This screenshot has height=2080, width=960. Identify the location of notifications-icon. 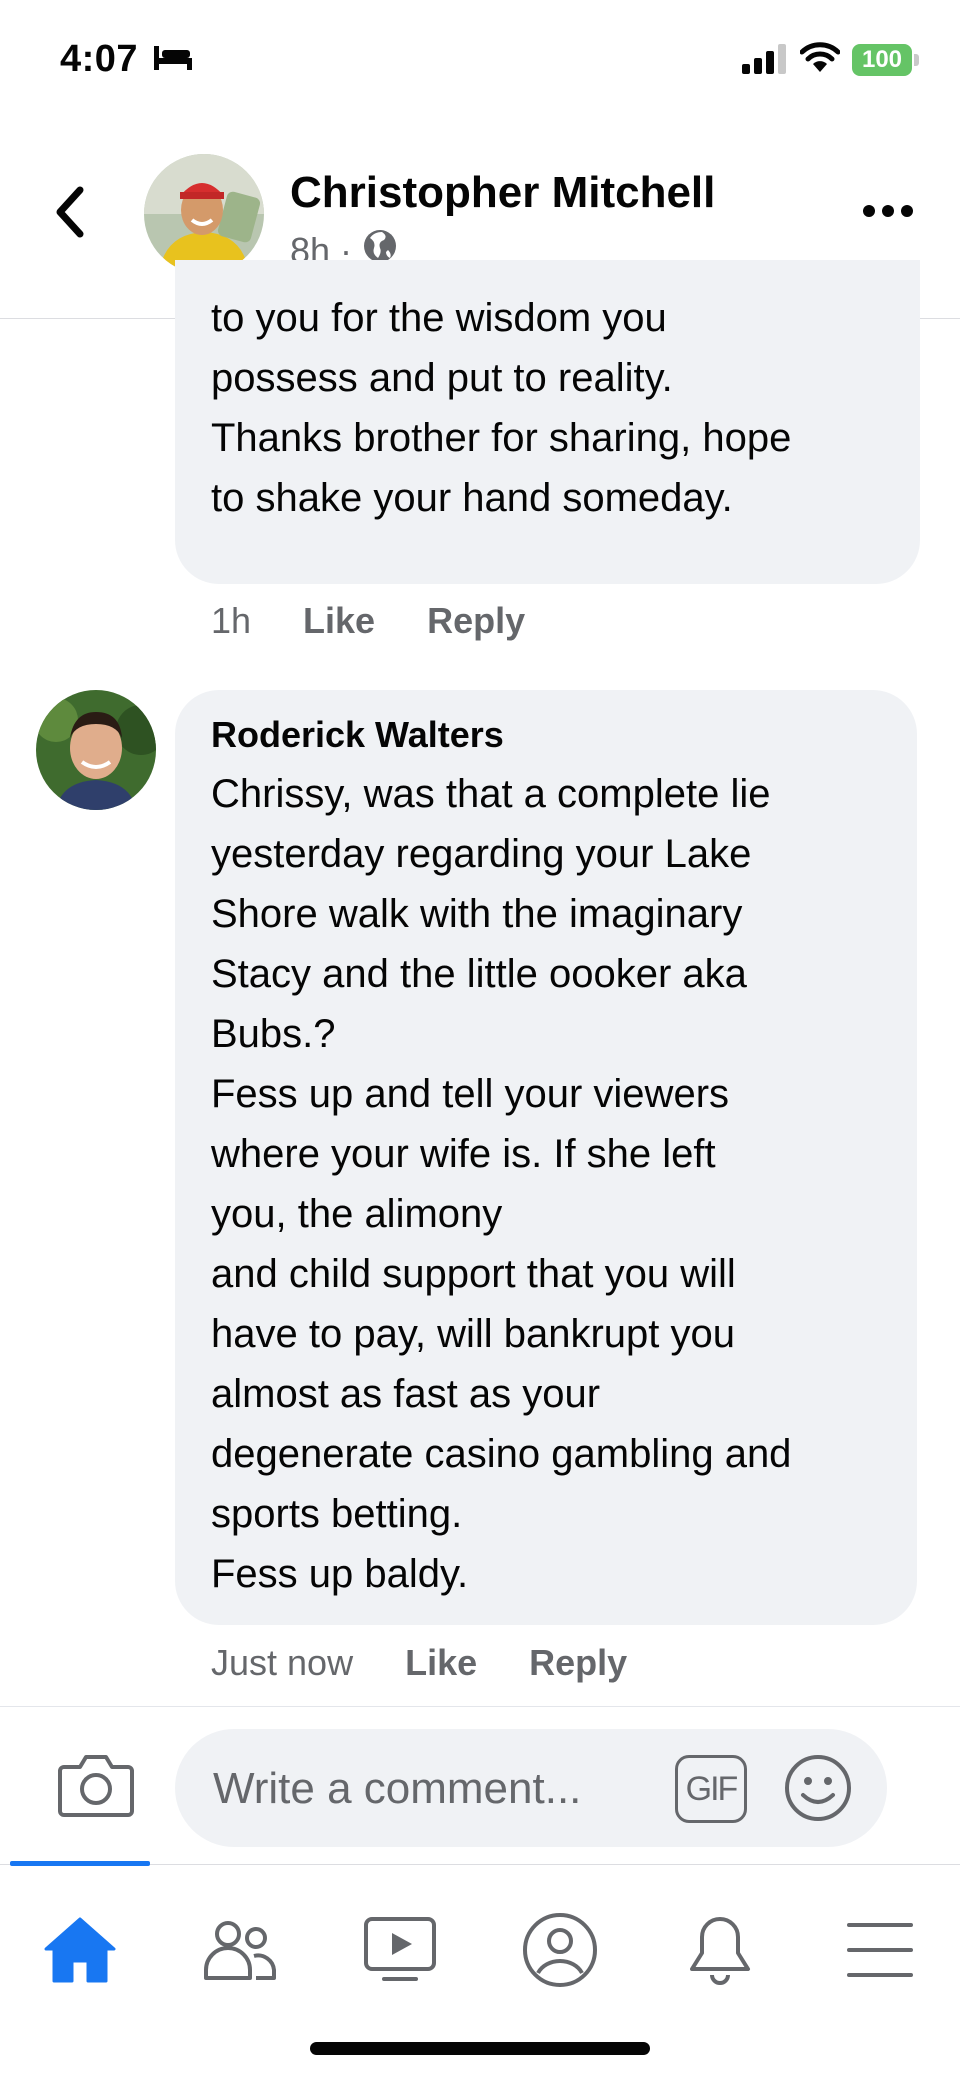
(720, 1952).